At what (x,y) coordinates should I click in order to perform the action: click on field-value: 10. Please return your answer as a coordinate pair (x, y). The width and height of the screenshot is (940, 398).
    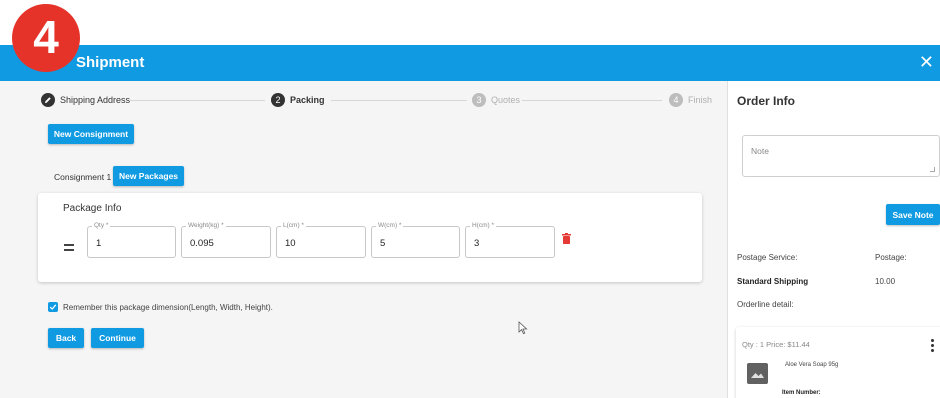
    Looking at the image, I should click on (290, 243).